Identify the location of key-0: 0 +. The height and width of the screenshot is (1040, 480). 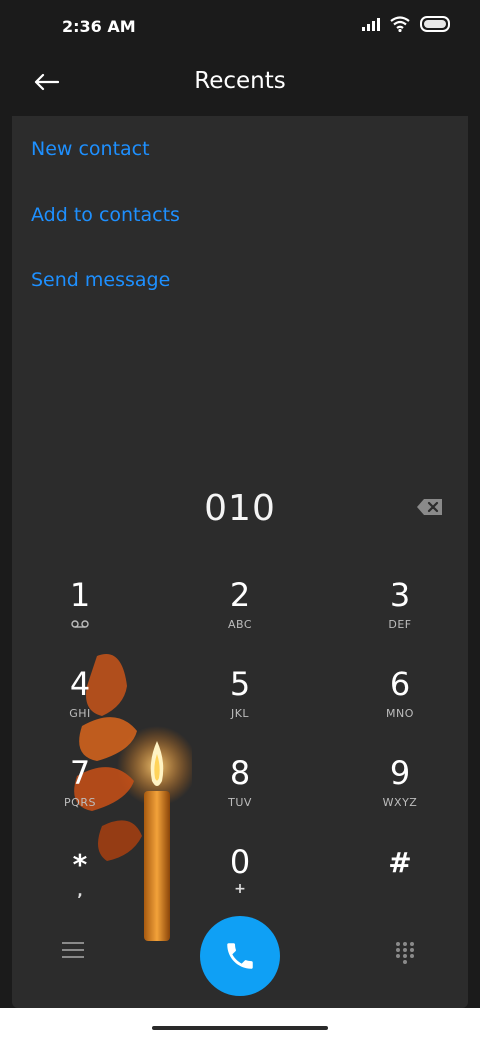
(240, 883).